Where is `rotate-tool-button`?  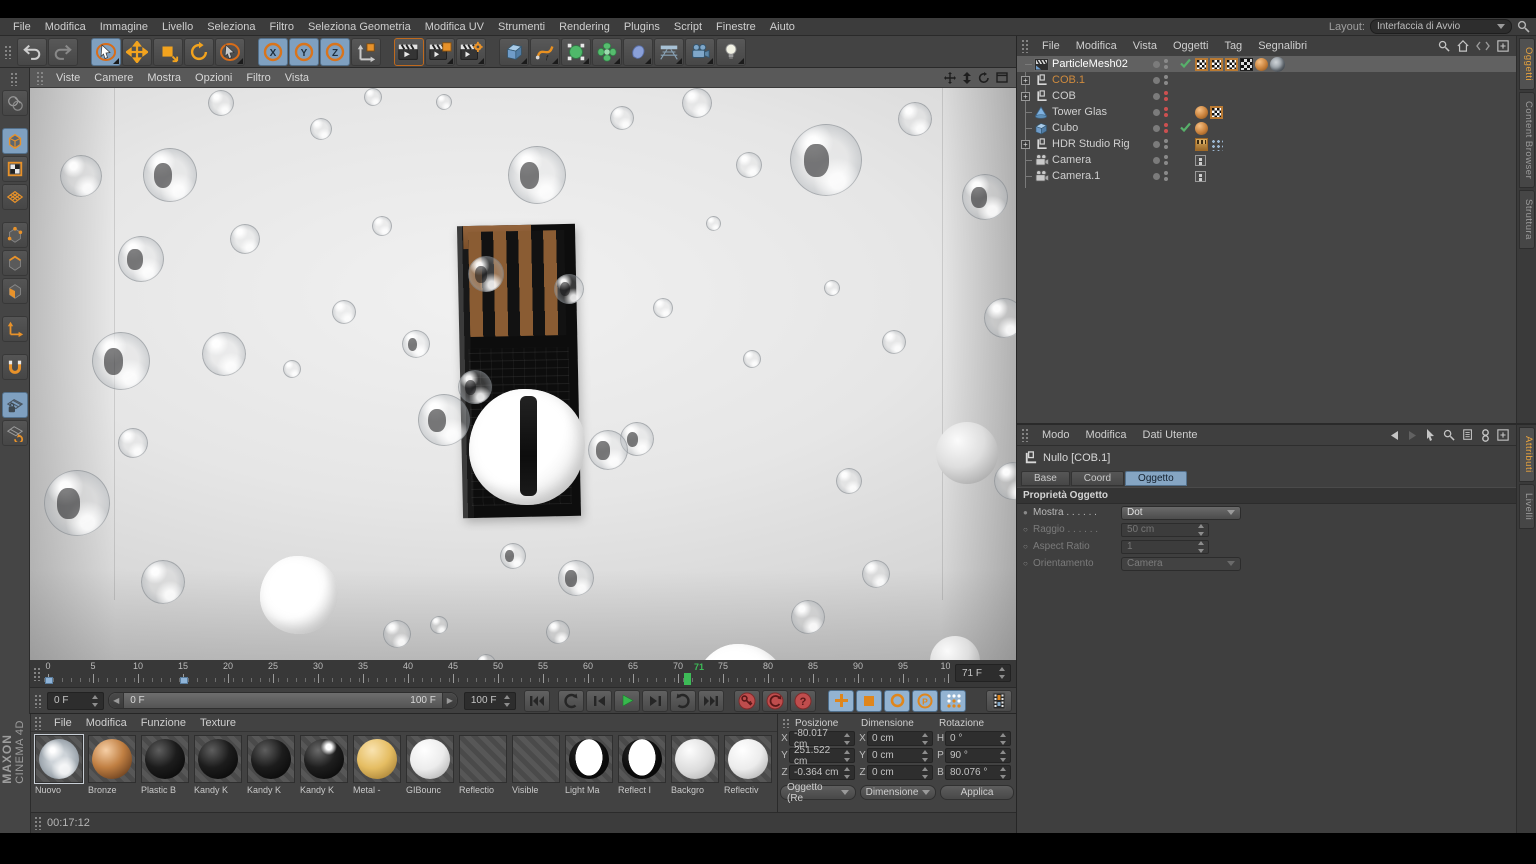 rotate-tool-button is located at coordinates (199, 51).